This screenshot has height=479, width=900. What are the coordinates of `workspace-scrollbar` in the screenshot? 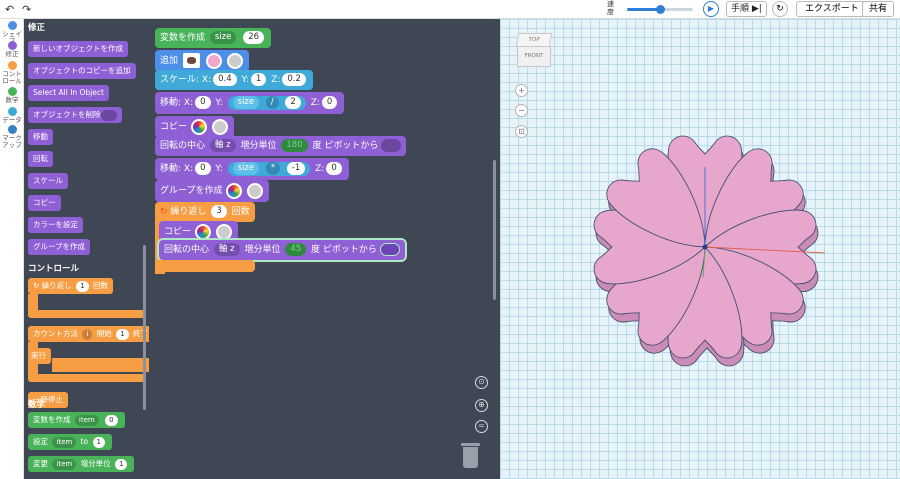 It's located at (494, 230).